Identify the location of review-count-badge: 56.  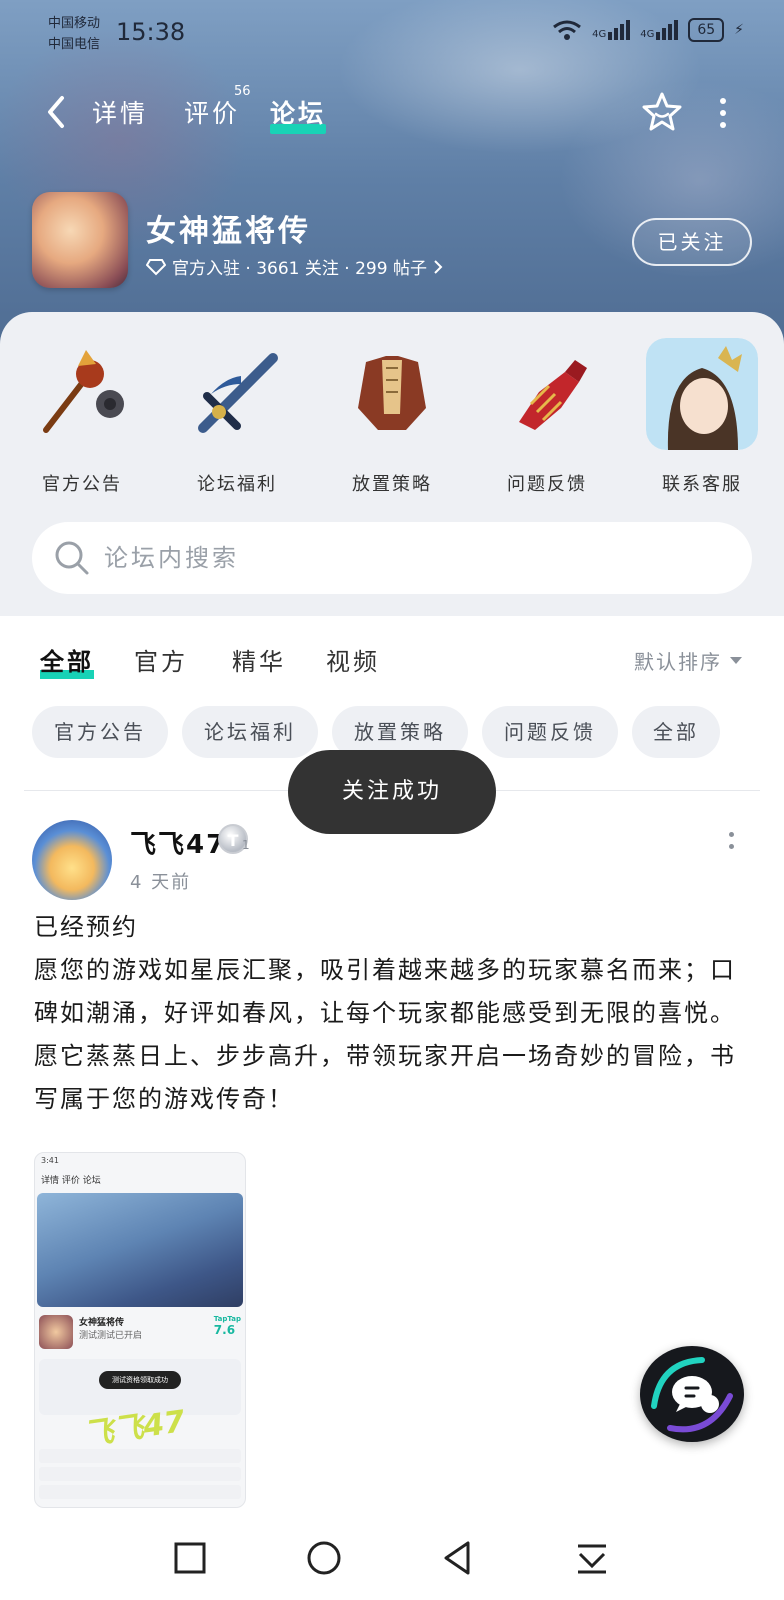
(242, 91).